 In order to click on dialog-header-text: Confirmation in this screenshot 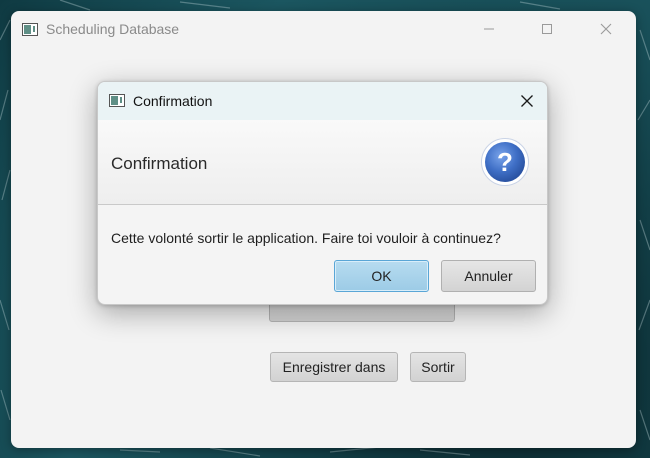, I will do `click(159, 163)`.